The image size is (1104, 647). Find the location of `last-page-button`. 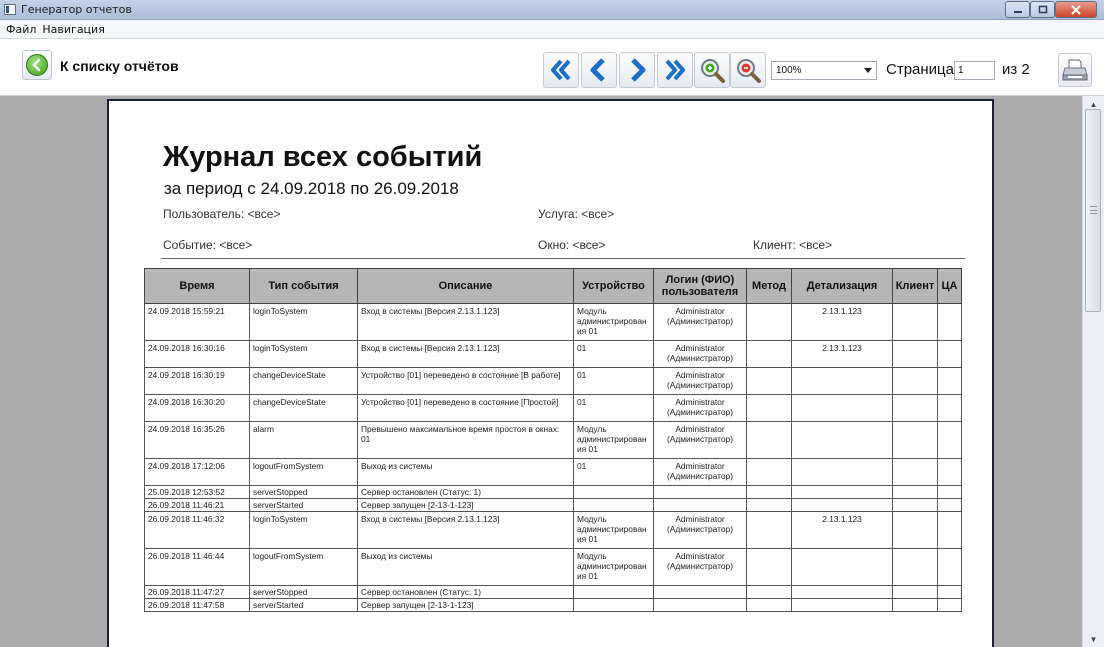

last-page-button is located at coordinates (675, 70).